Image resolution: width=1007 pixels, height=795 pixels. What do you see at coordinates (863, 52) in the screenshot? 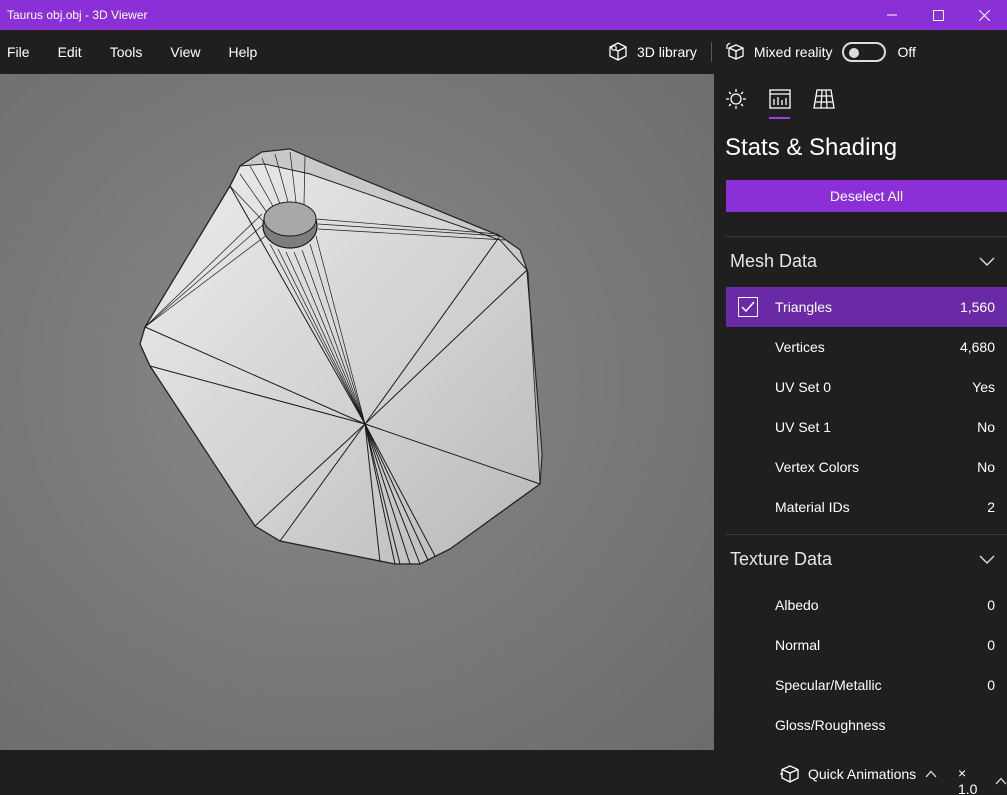
I see `mixed-reality-toggle` at bounding box center [863, 52].